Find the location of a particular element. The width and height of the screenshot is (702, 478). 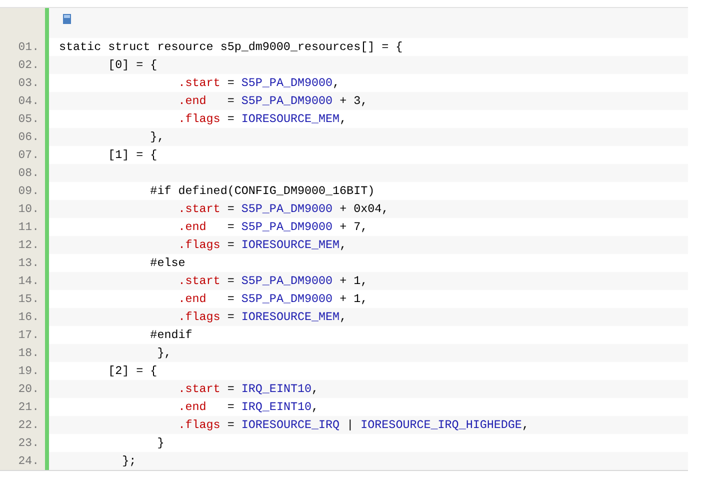

line-number: 11. is located at coordinates (28, 227).